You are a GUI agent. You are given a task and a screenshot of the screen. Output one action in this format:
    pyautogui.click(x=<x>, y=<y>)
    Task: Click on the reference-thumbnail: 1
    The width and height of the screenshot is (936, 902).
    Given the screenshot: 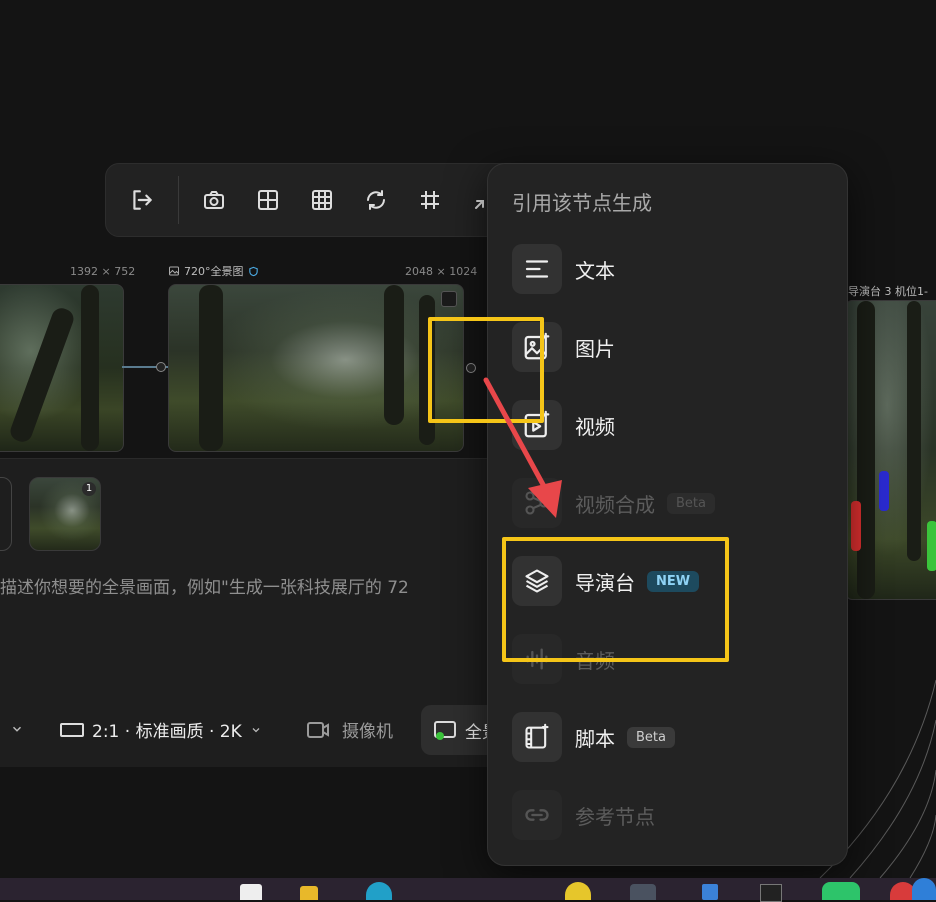 What is the action you would take?
    pyautogui.click(x=65, y=514)
    